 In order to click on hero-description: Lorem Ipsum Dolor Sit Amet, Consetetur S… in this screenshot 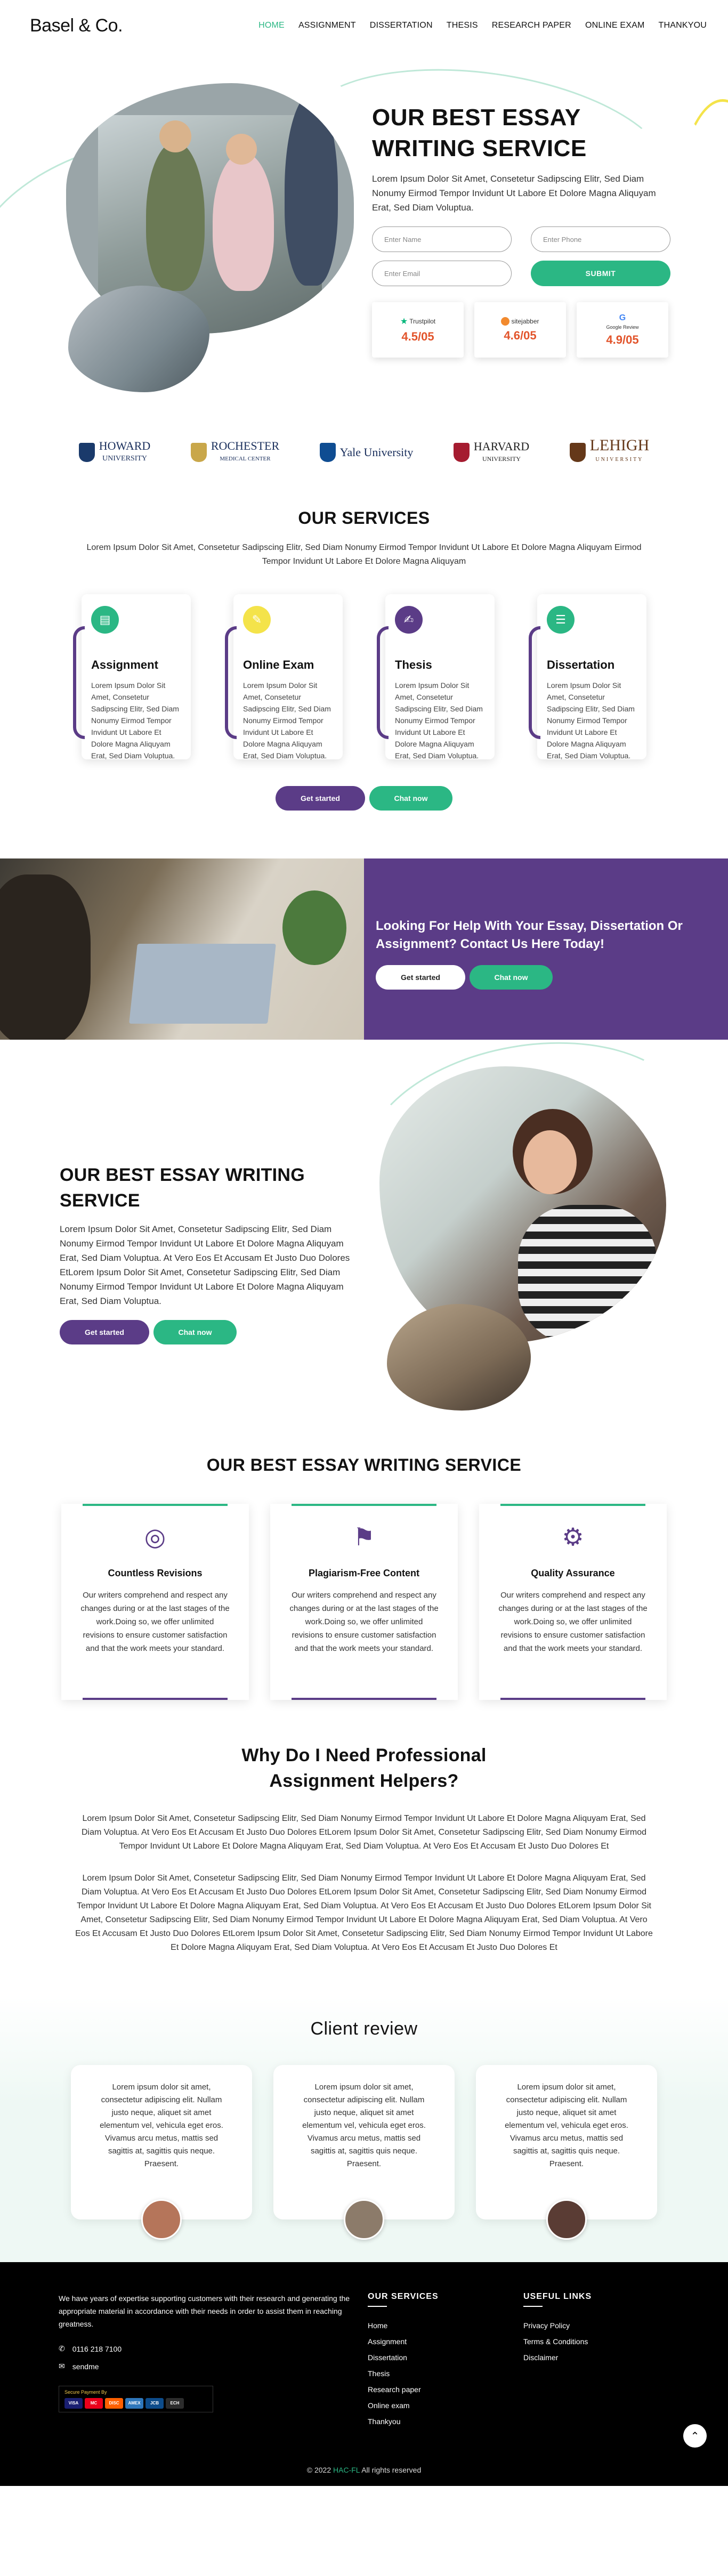, I will do `click(514, 193)`.